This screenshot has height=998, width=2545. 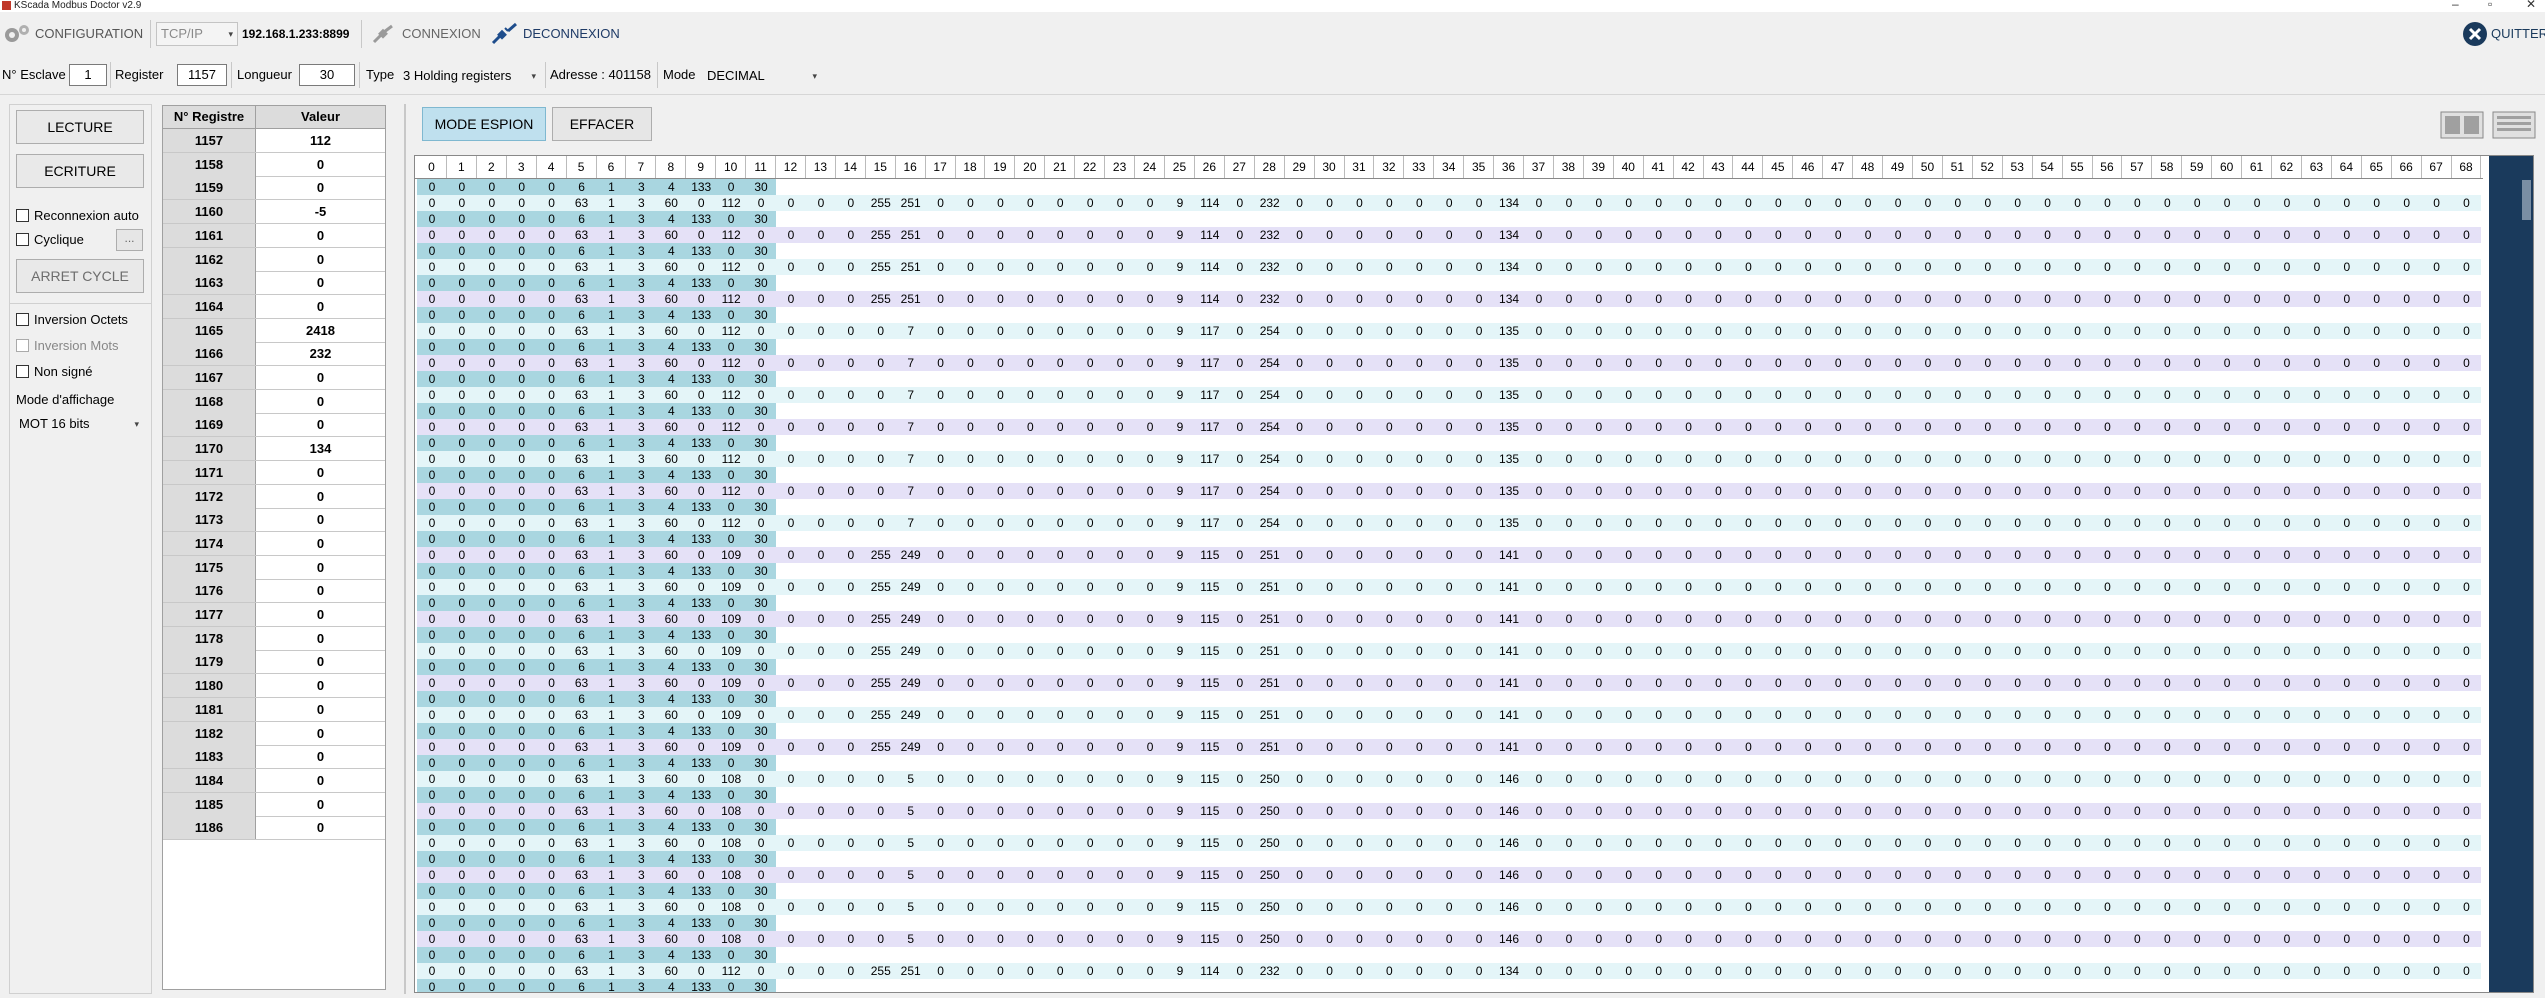 I want to click on register-row: 1162 0, so click(x=274, y=259).